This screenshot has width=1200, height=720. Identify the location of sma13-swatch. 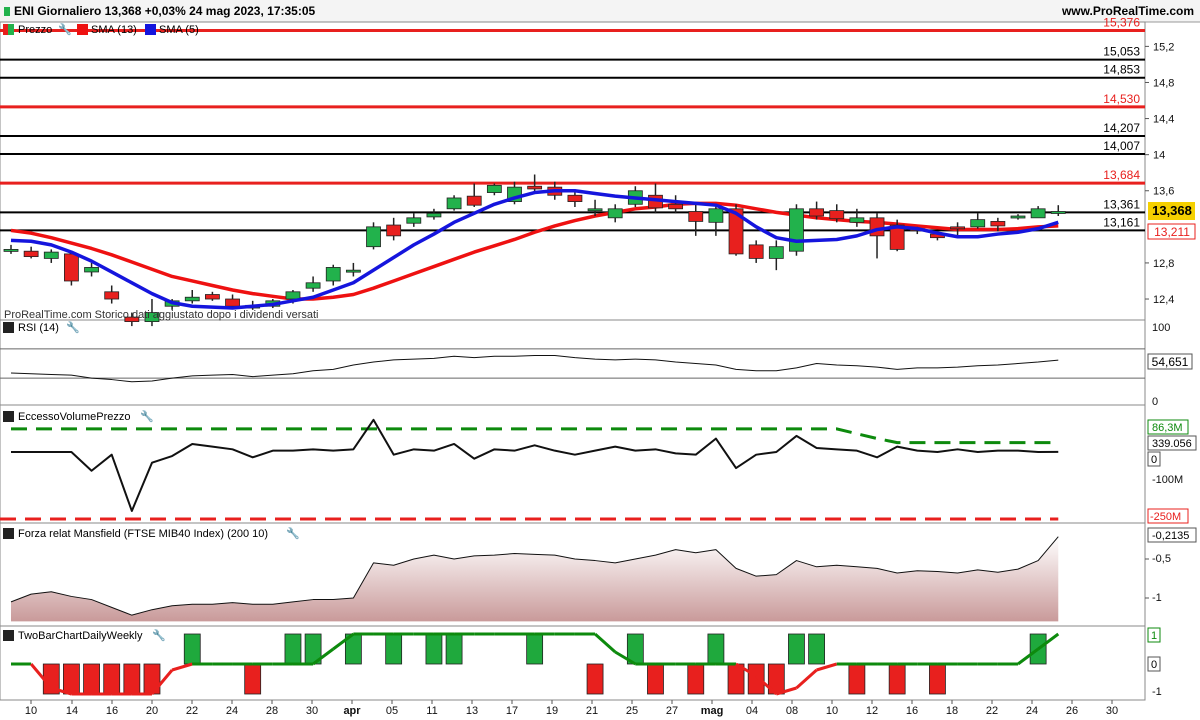
(82, 29).